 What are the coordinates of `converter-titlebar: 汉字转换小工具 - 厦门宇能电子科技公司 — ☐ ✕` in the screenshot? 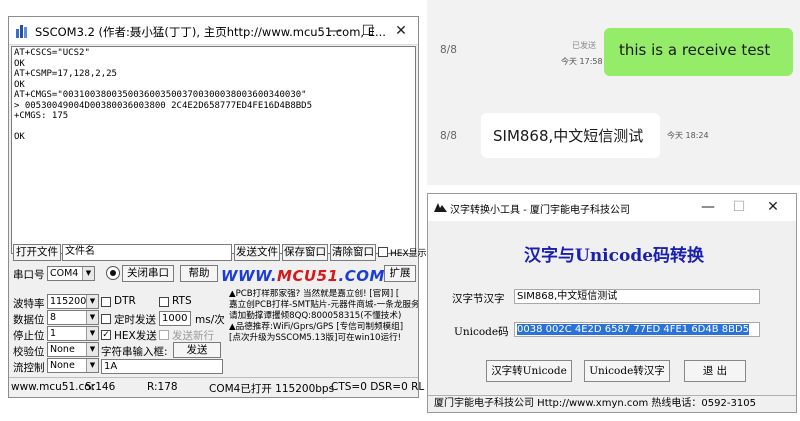 It's located at (612, 207).